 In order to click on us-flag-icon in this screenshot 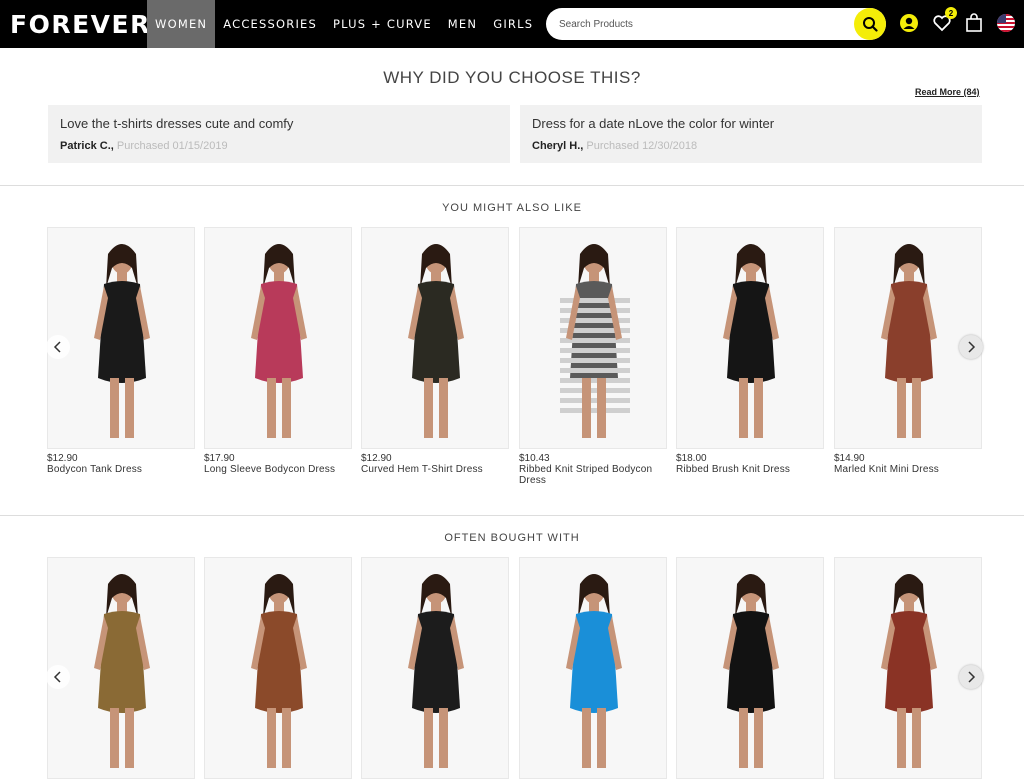, I will do `click(1006, 23)`.